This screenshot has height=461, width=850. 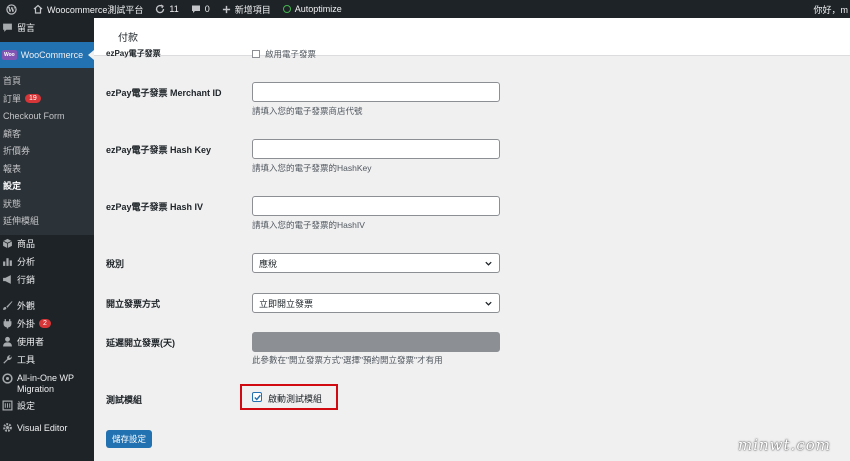 I want to click on submenu-item-orders: 訂單 19, so click(x=47, y=99).